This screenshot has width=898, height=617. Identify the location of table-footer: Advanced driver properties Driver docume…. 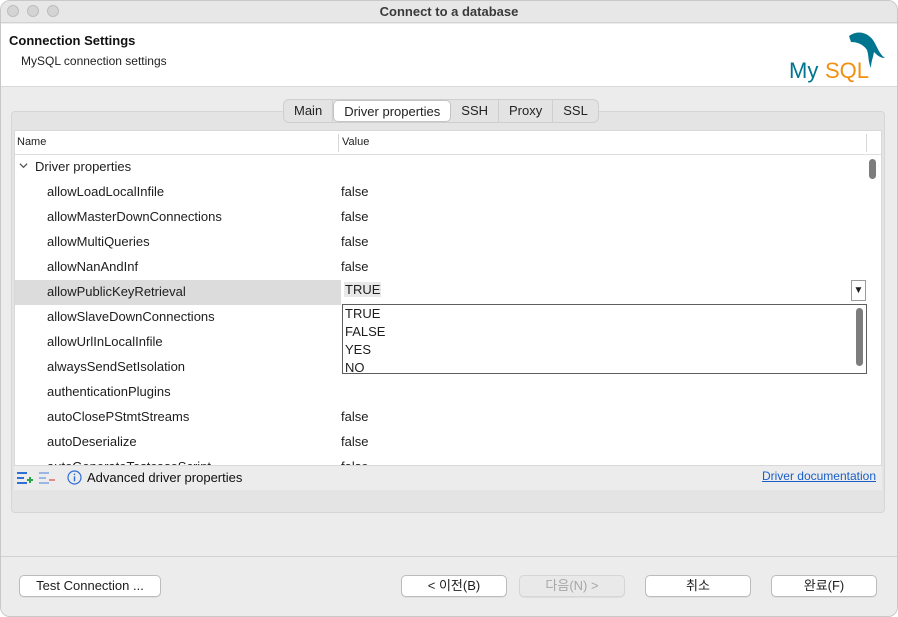
(448, 478).